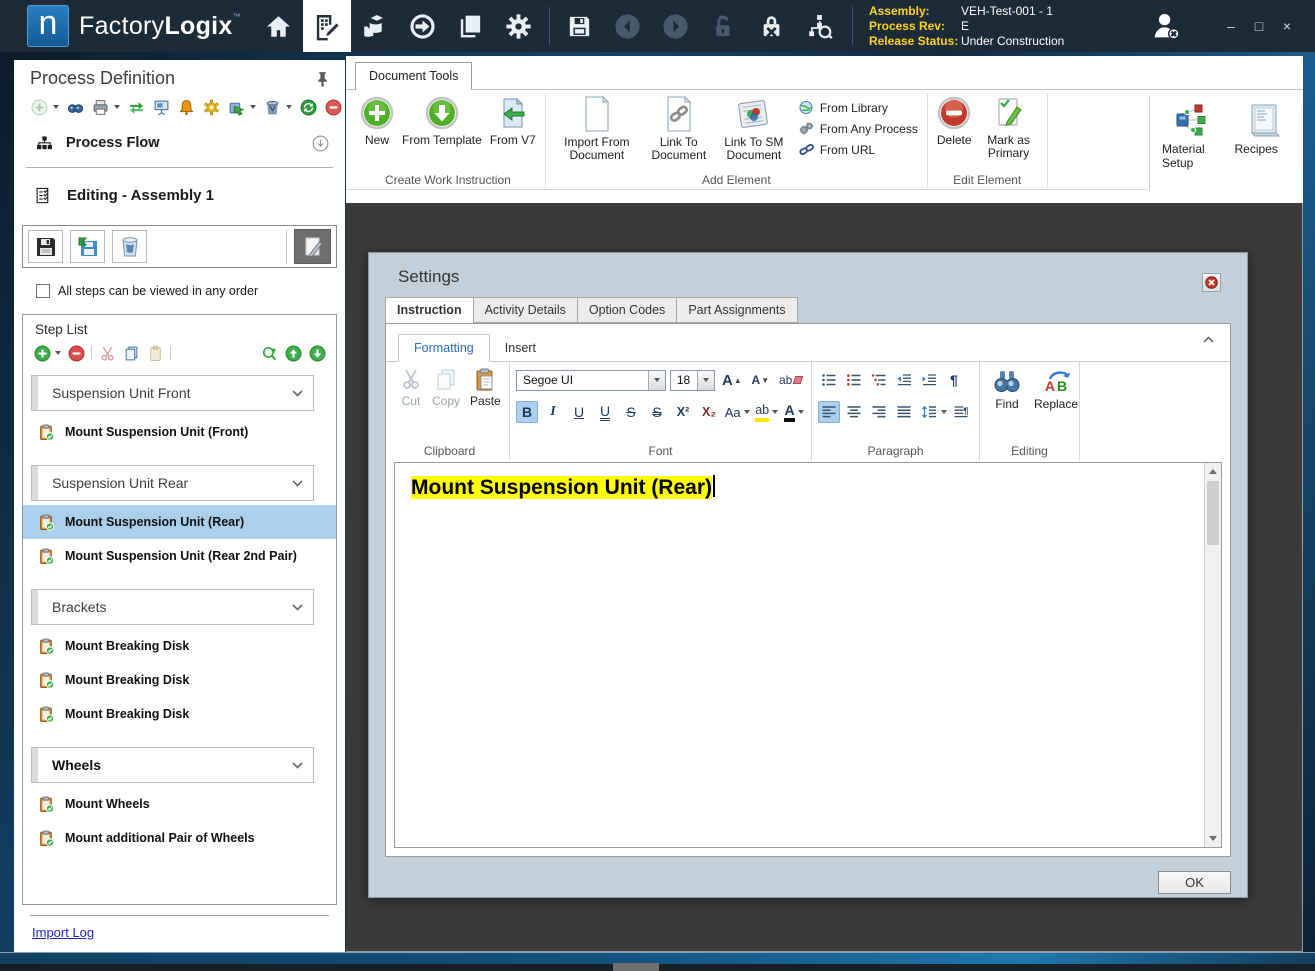 Image resolution: width=1315 pixels, height=971 pixels. I want to click on from-template-button: From Template, so click(442, 119).